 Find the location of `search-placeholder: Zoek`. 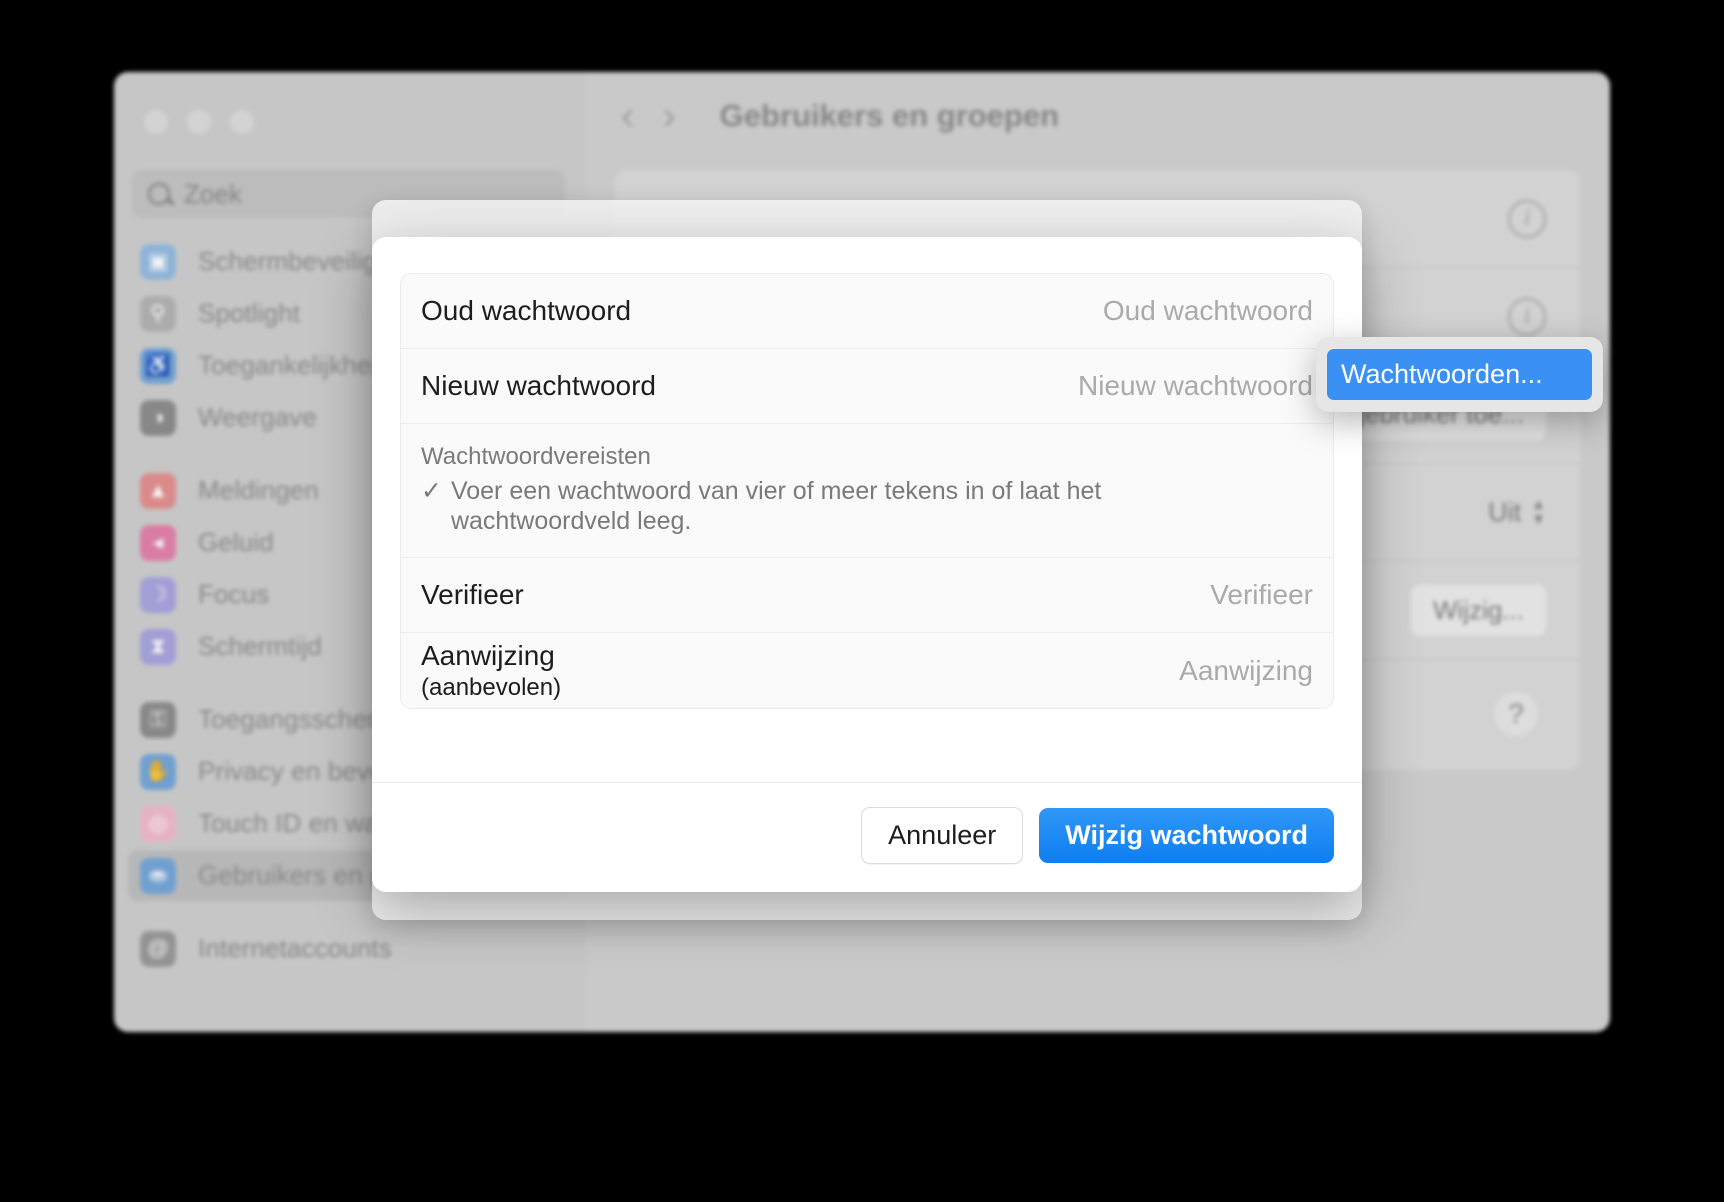

search-placeholder: Zoek is located at coordinates (213, 193).